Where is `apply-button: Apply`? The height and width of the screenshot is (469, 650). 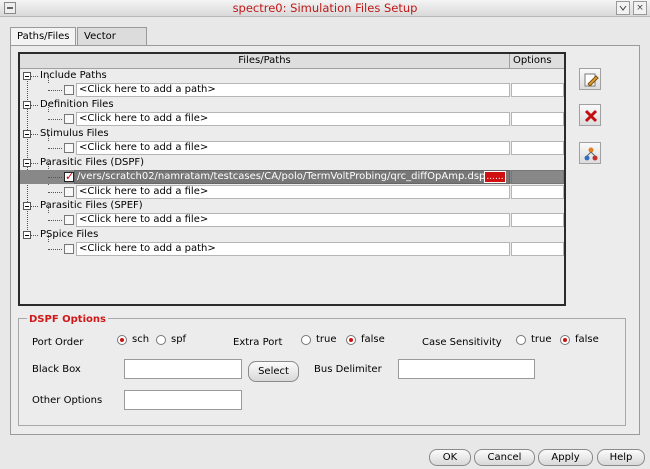
apply-button: Apply is located at coordinates (565, 457).